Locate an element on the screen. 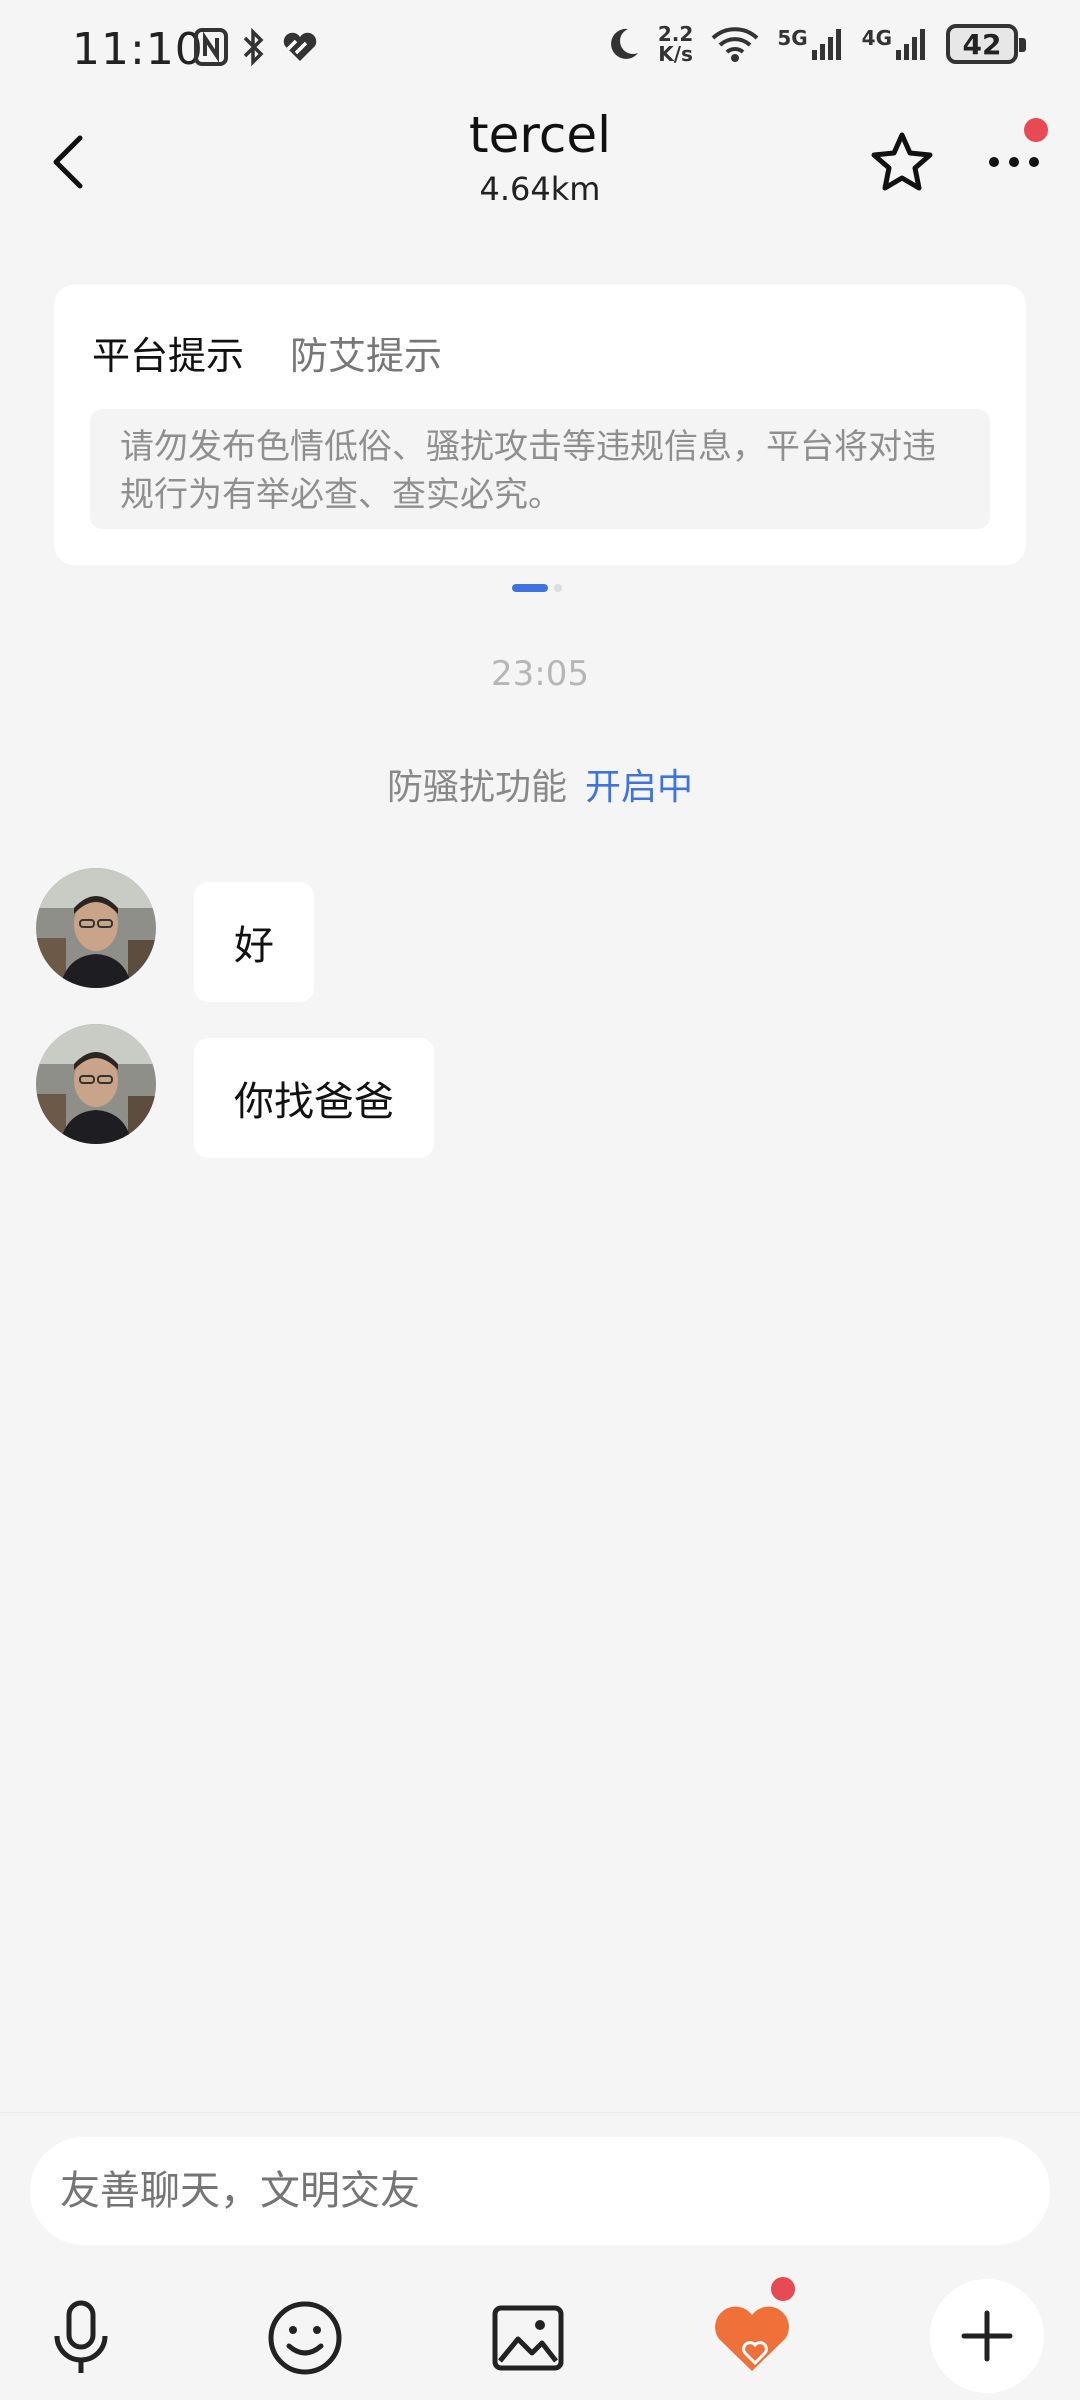 The image size is (1080, 2400). back-button is located at coordinates (68, 162).